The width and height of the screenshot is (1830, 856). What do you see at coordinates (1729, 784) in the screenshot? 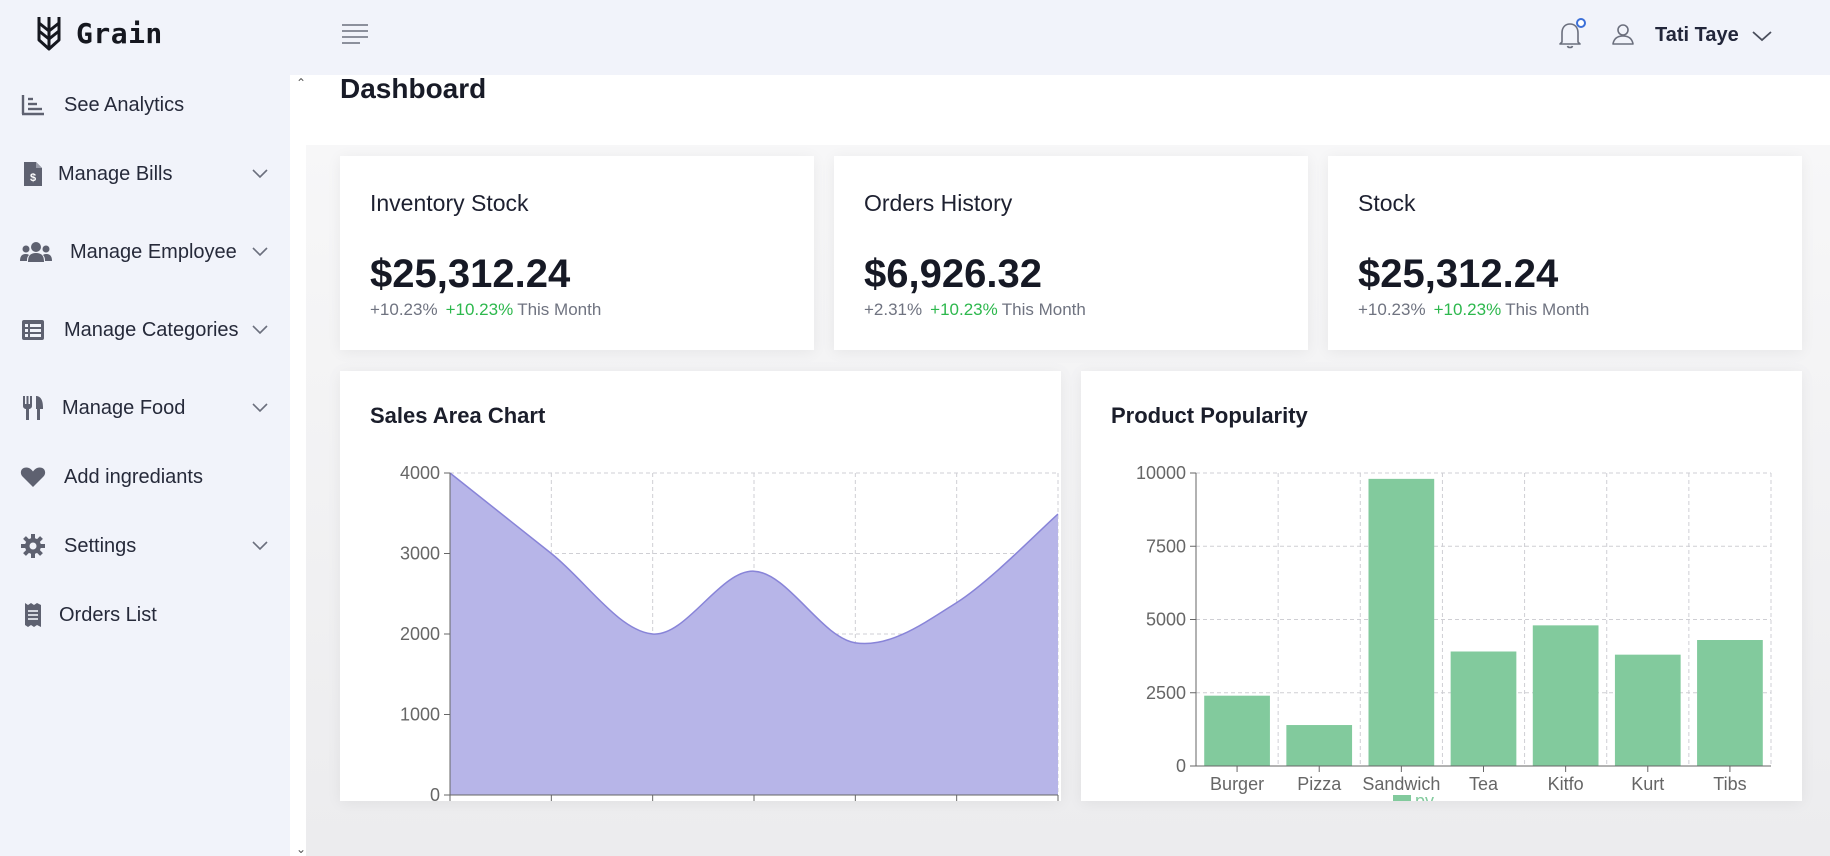
I see `x-tick-label: Tibs` at bounding box center [1729, 784].